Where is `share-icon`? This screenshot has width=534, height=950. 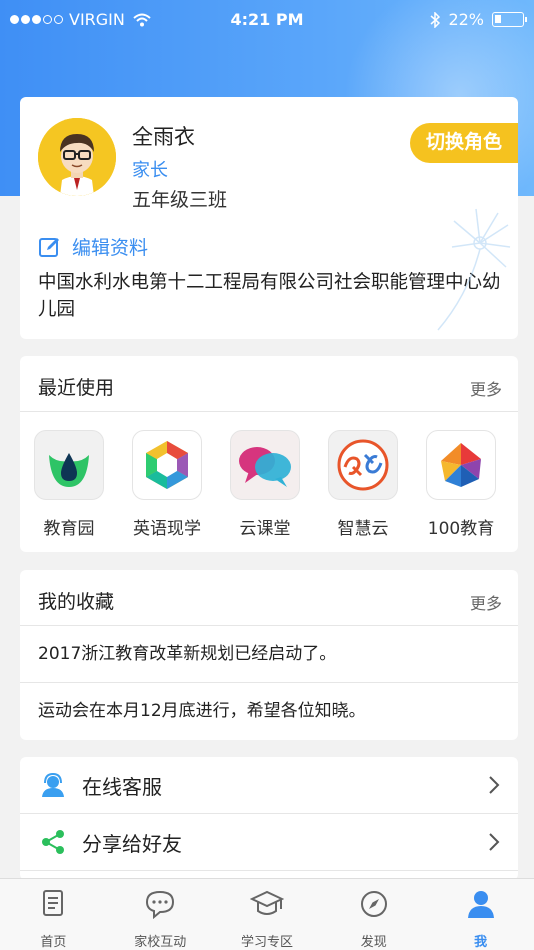 share-icon is located at coordinates (53, 842).